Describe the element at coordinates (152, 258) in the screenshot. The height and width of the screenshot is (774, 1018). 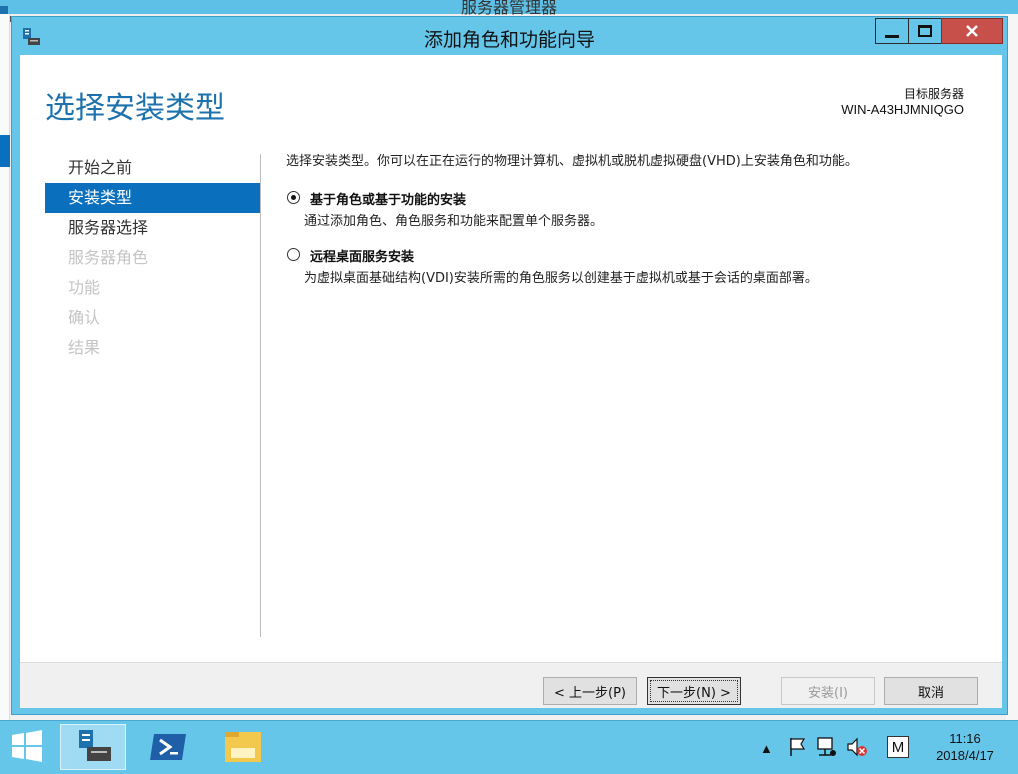
I see `wizard-nav: 开始之前 安装类型 服务器选择 服务器角色 功能 确认 结果` at that location.